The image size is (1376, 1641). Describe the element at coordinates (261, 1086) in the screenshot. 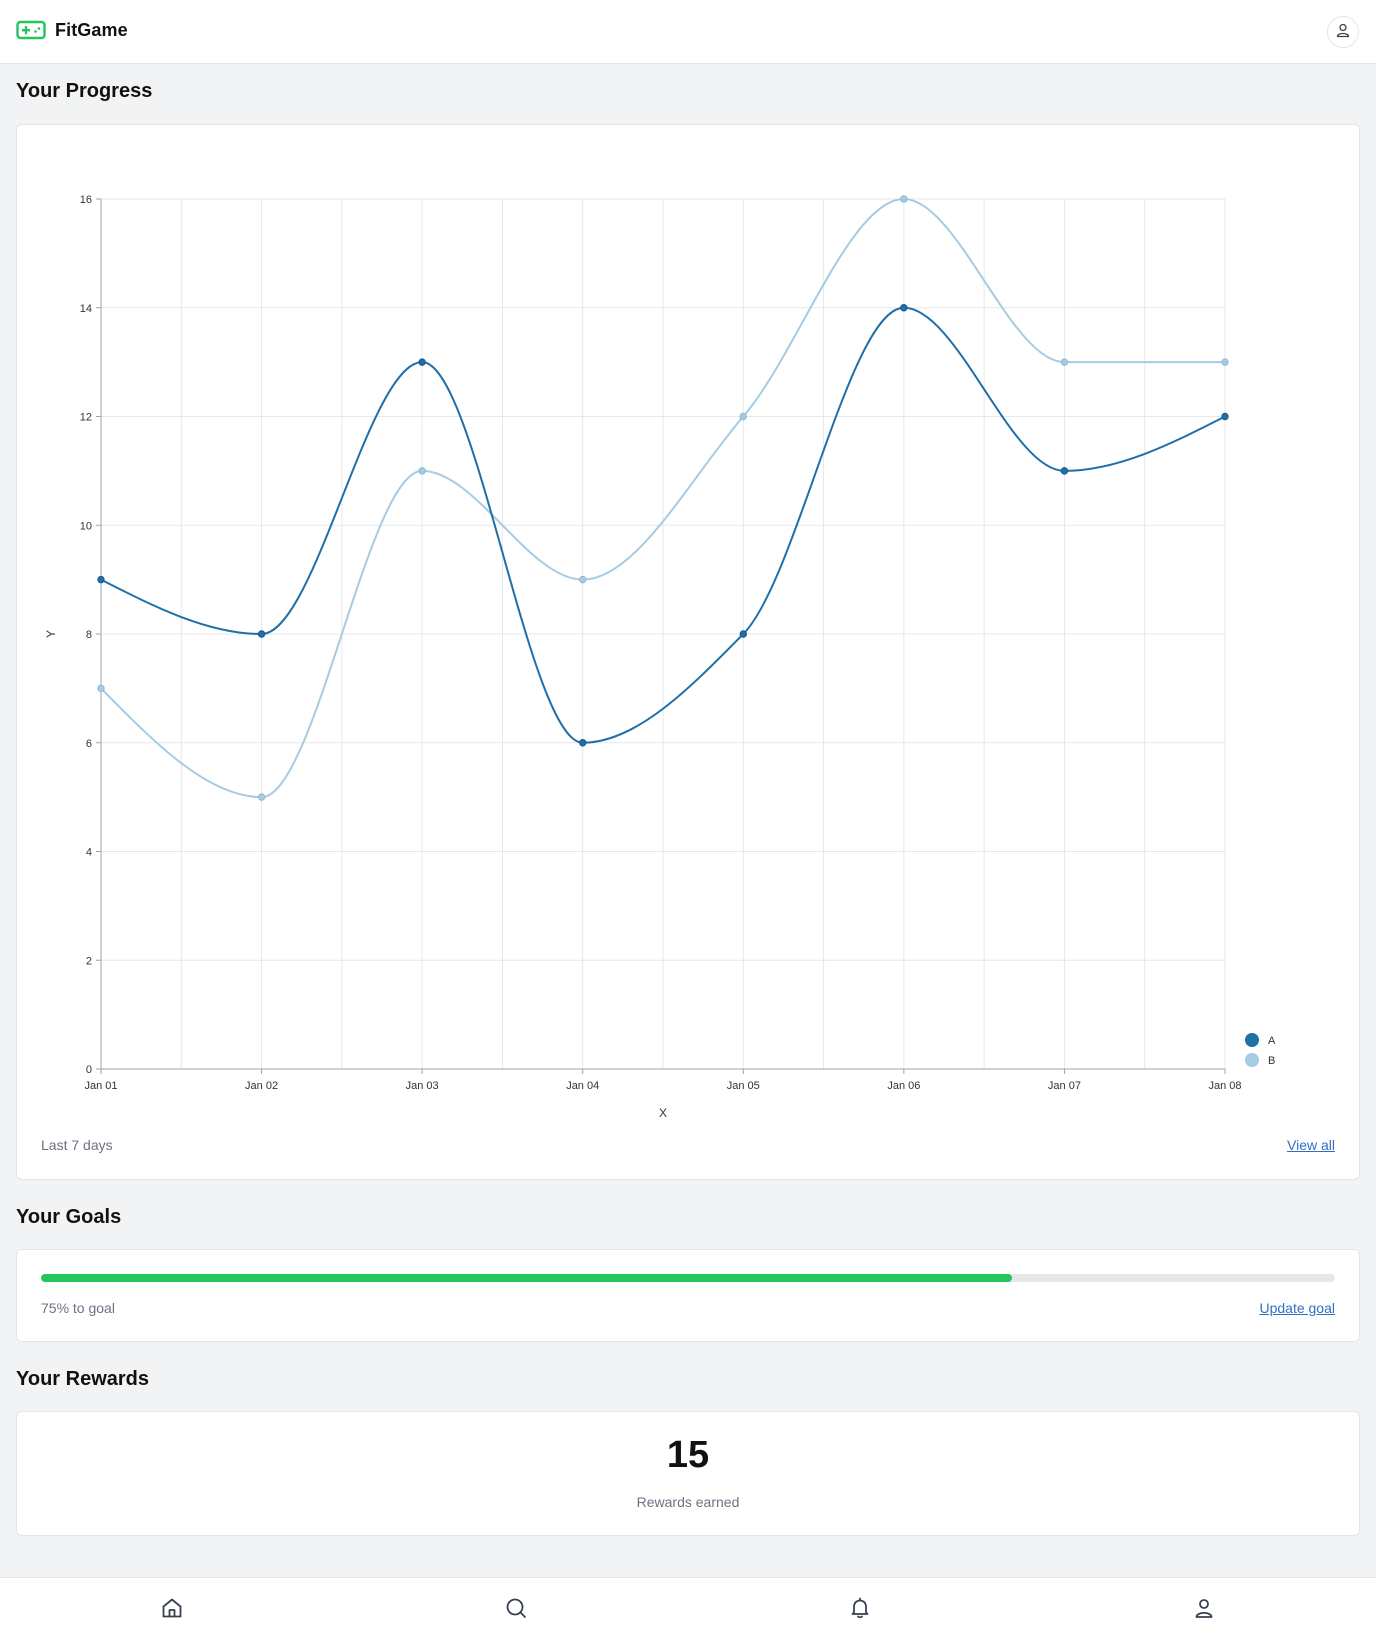

I see `x-tick-label: Jan 02` at that location.